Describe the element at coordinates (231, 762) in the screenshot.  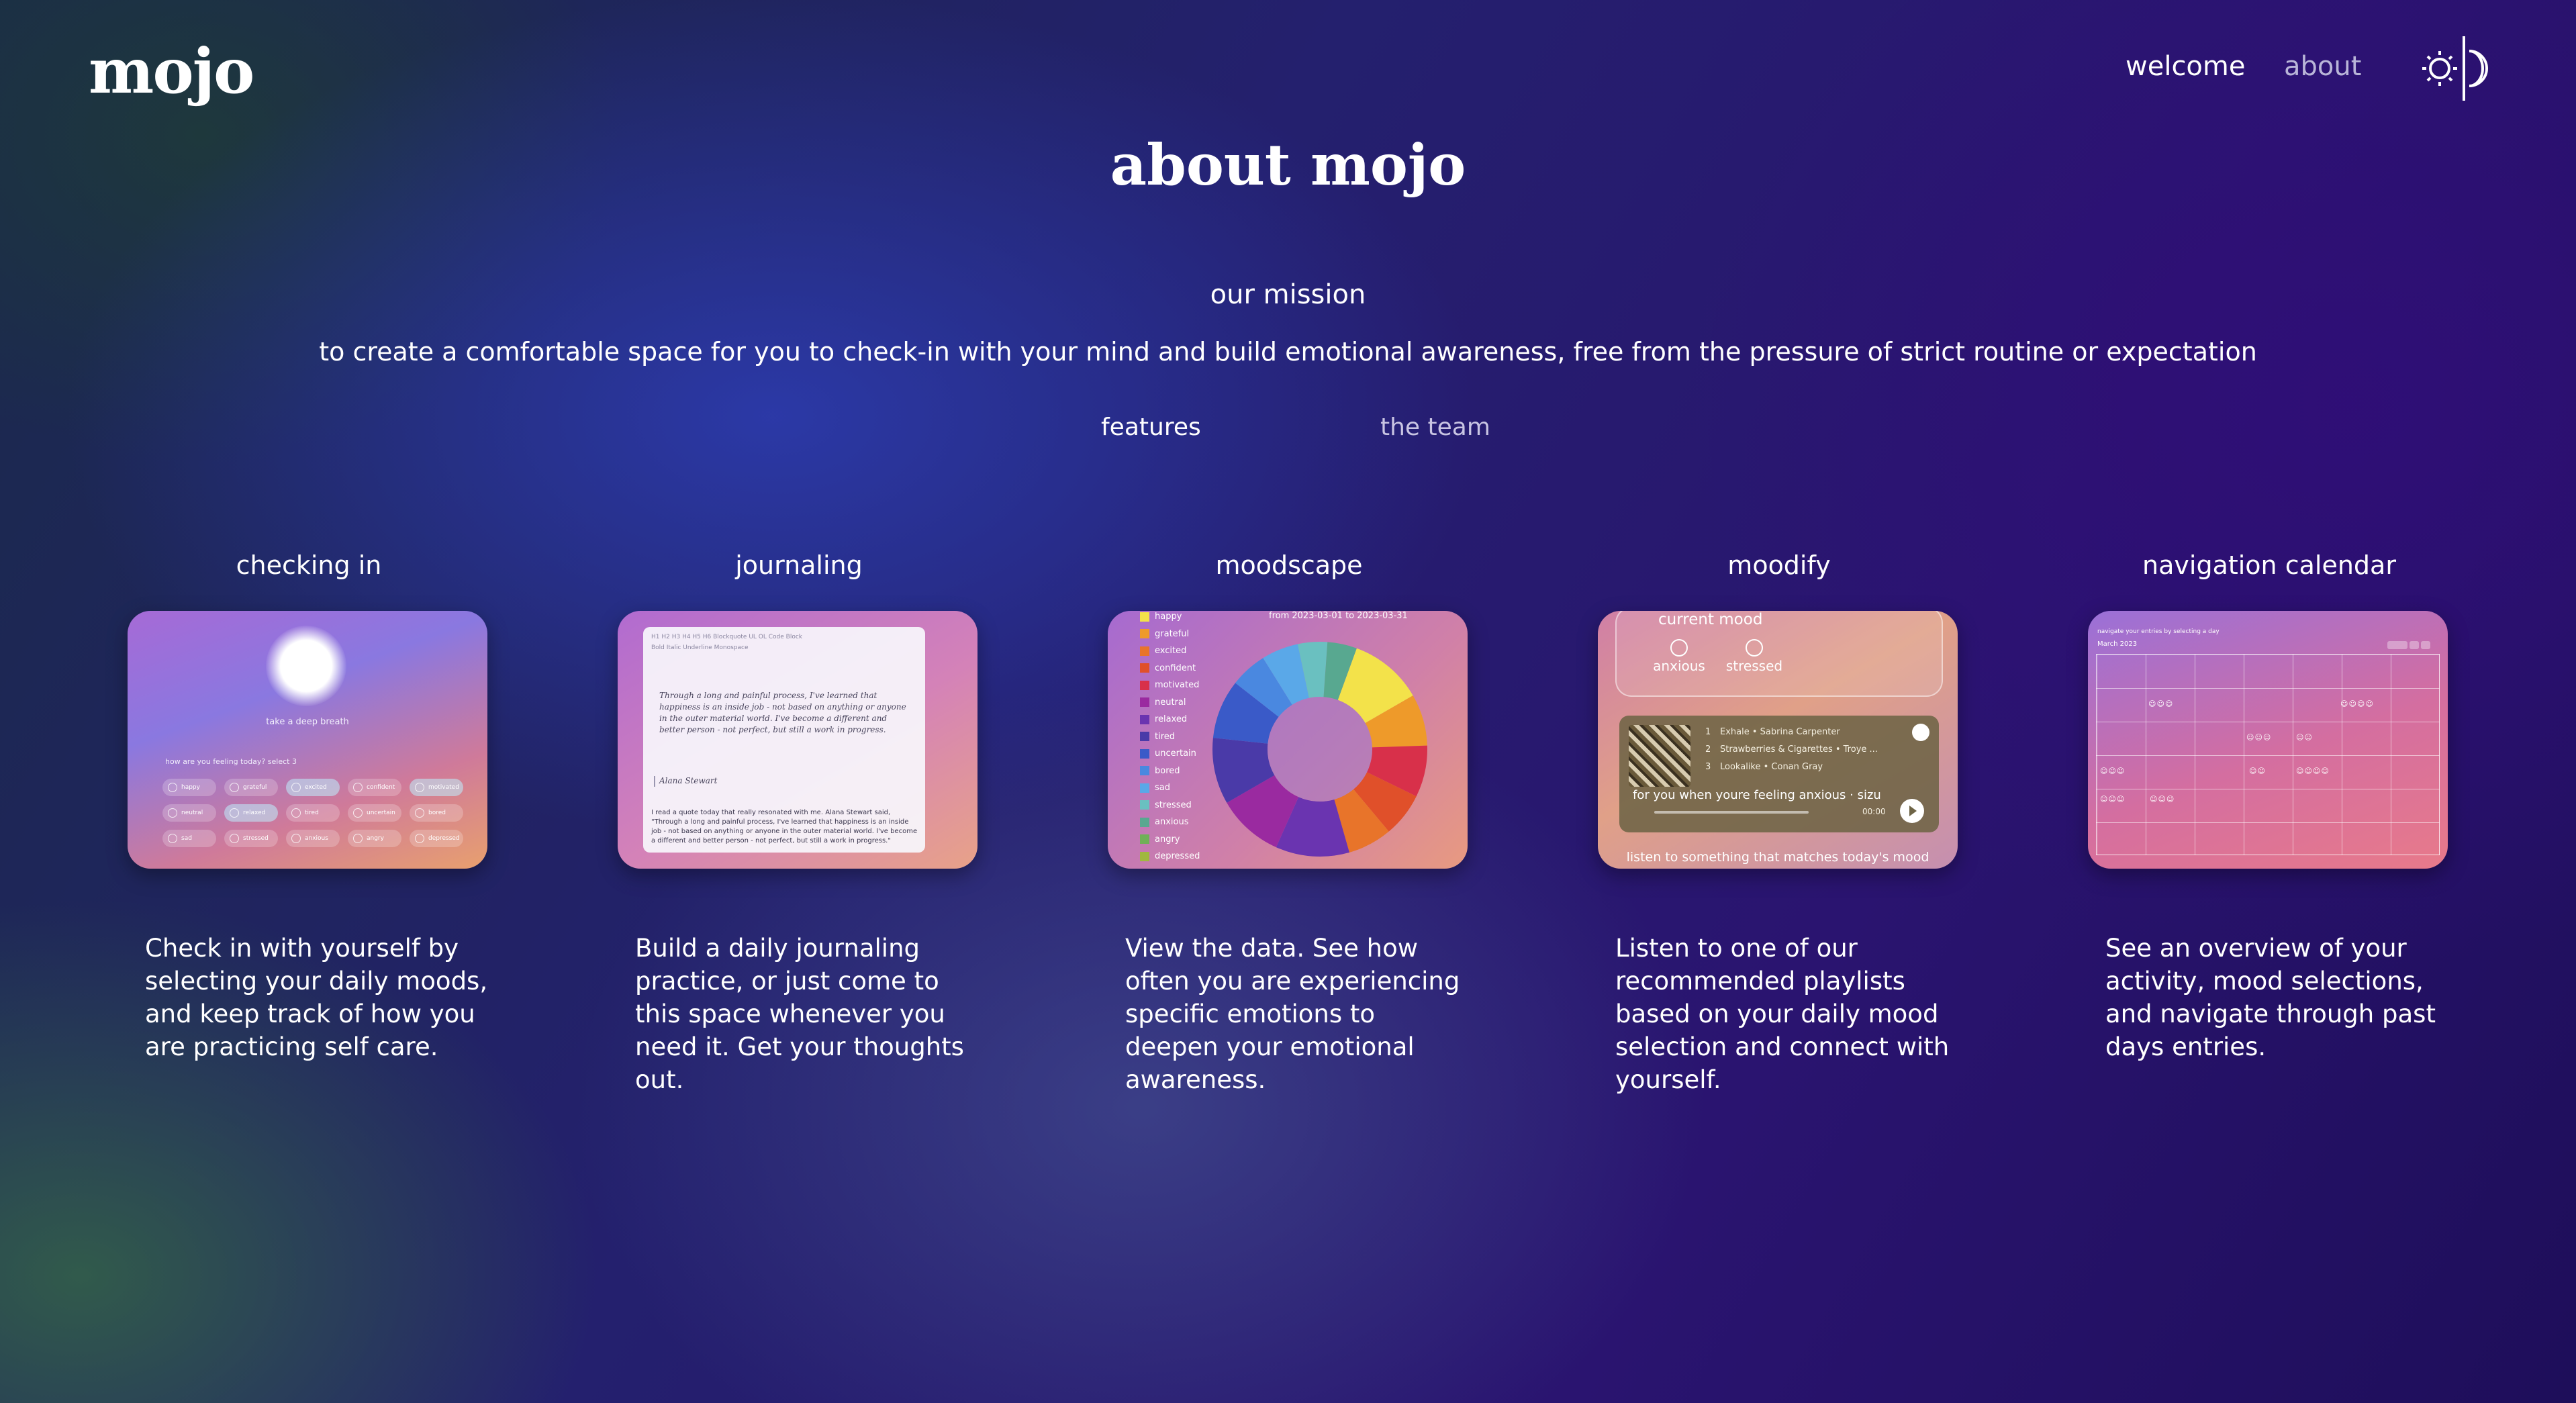
I see `mood-question: how are you feeling today? select 3` at that location.